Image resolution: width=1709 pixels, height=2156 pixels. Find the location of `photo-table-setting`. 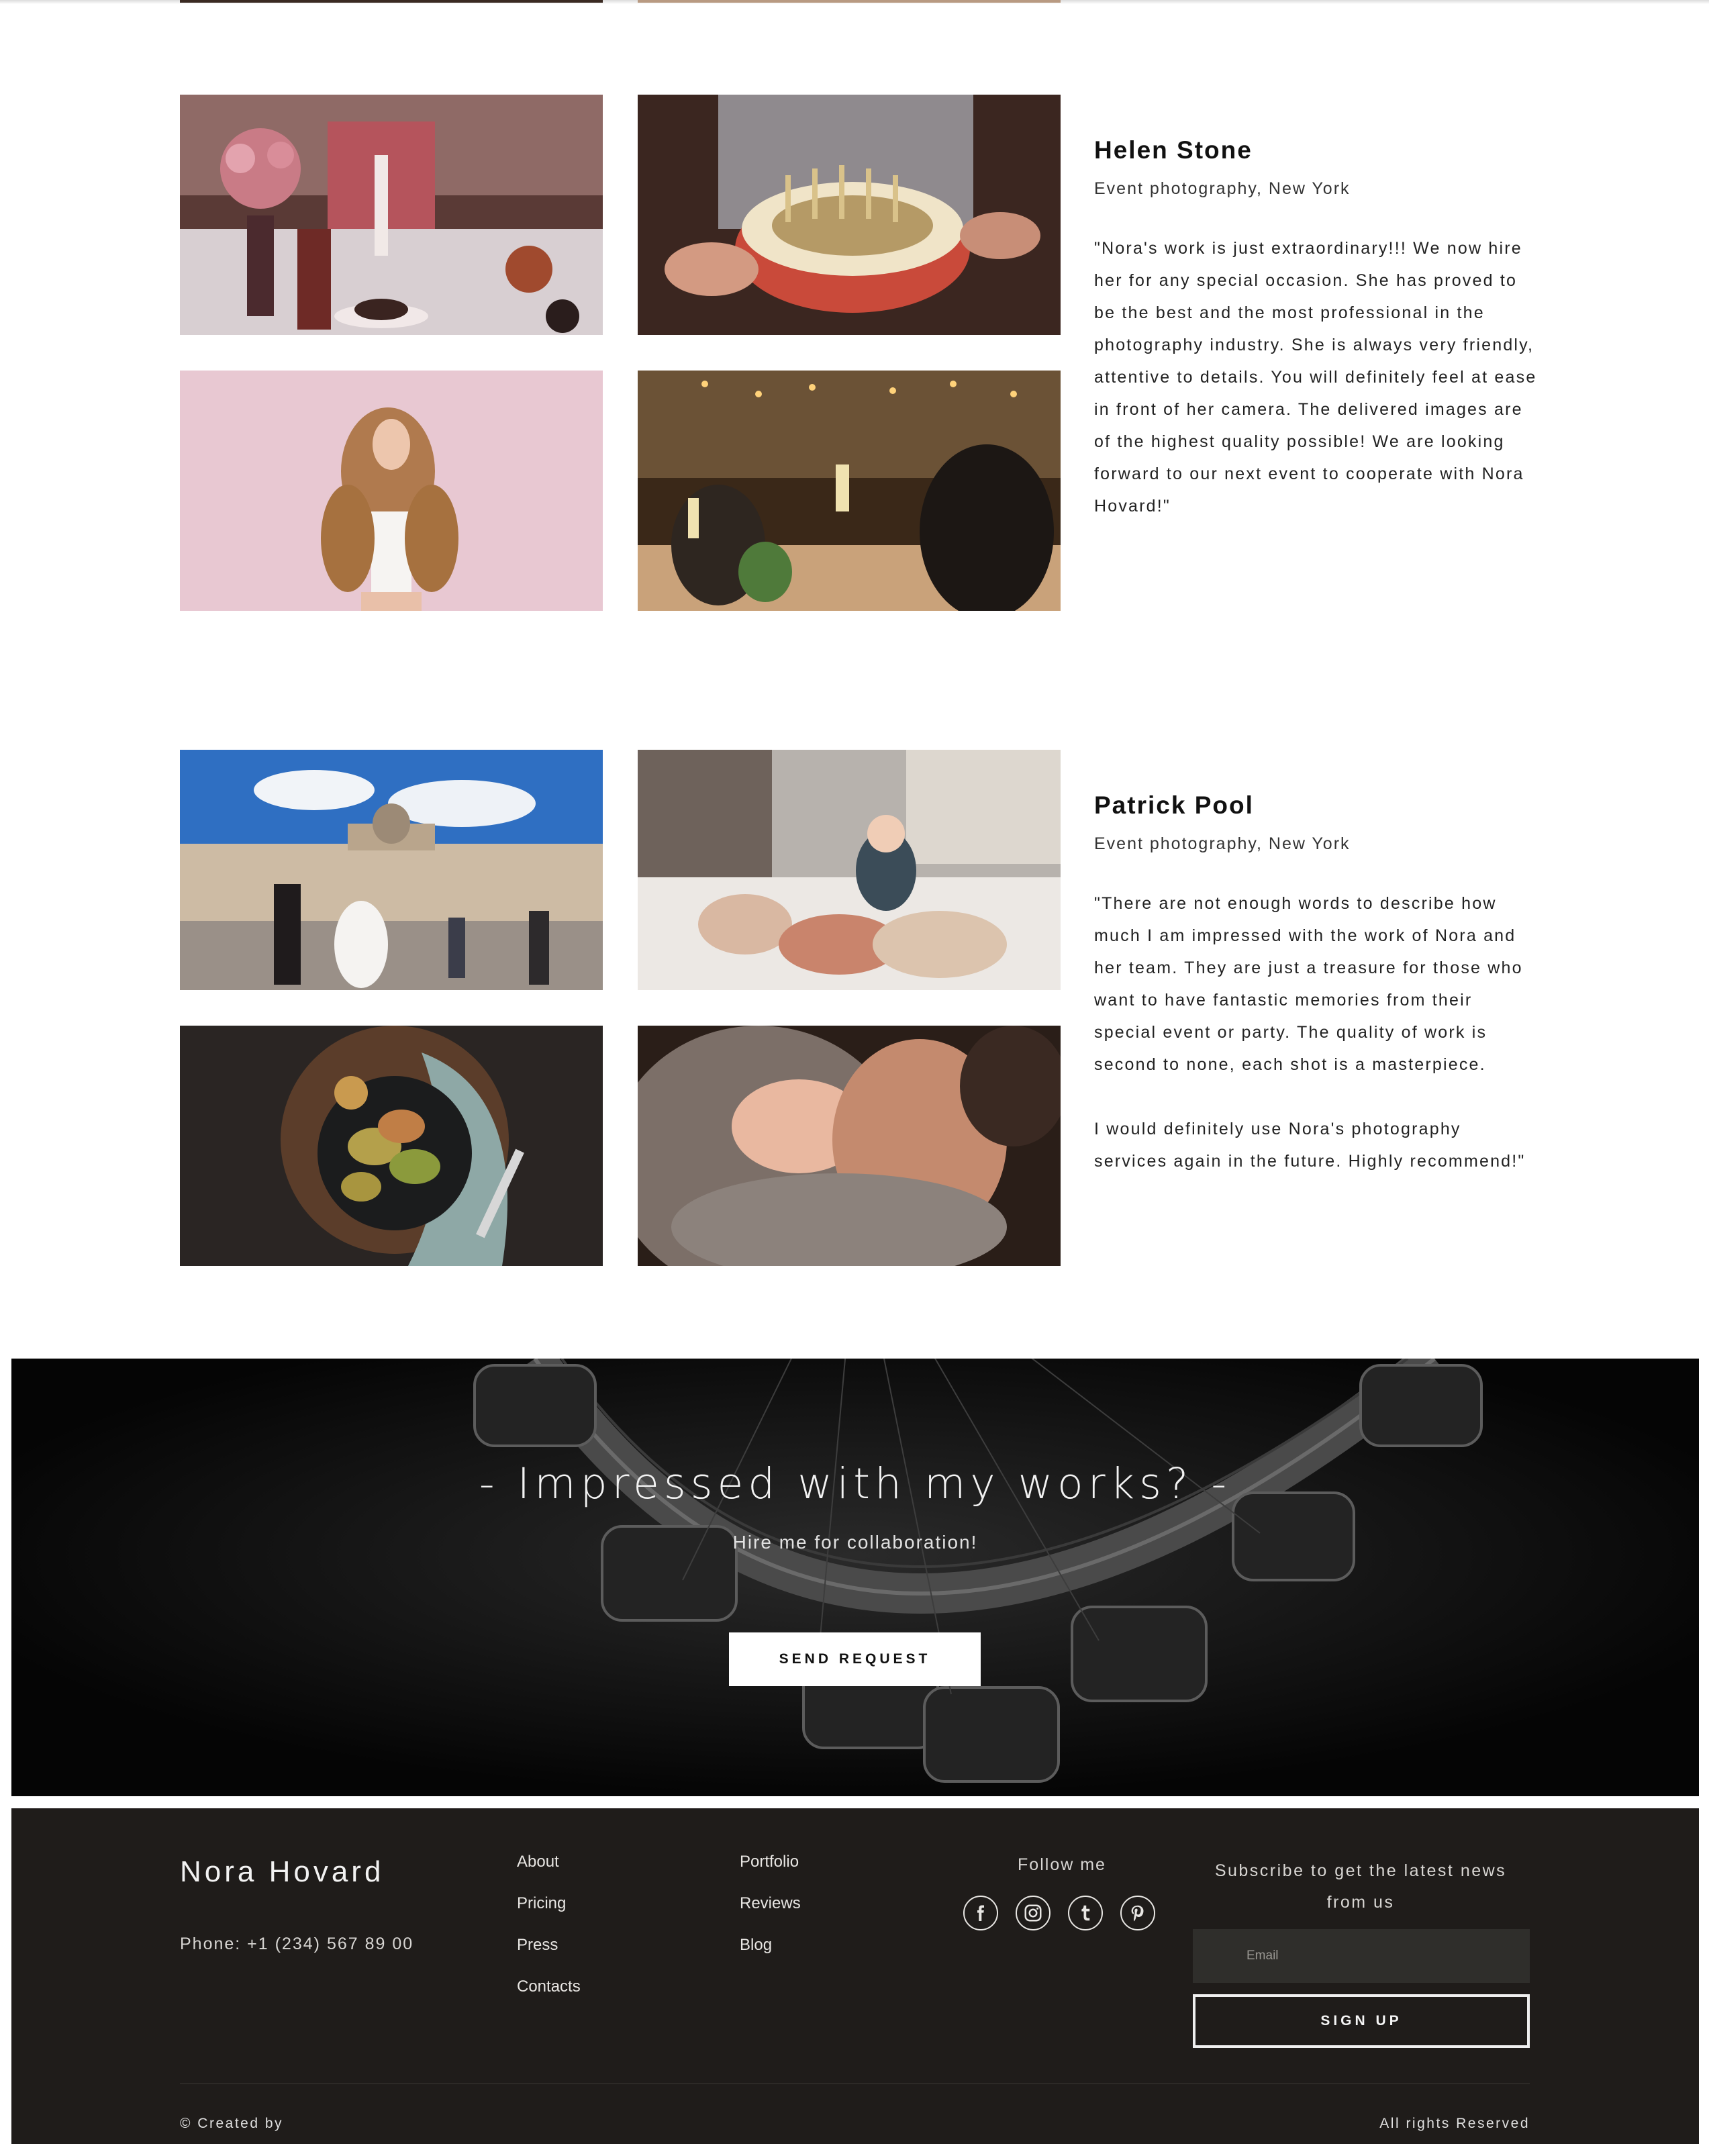

photo-table-setting is located at coordinates (391, 215).